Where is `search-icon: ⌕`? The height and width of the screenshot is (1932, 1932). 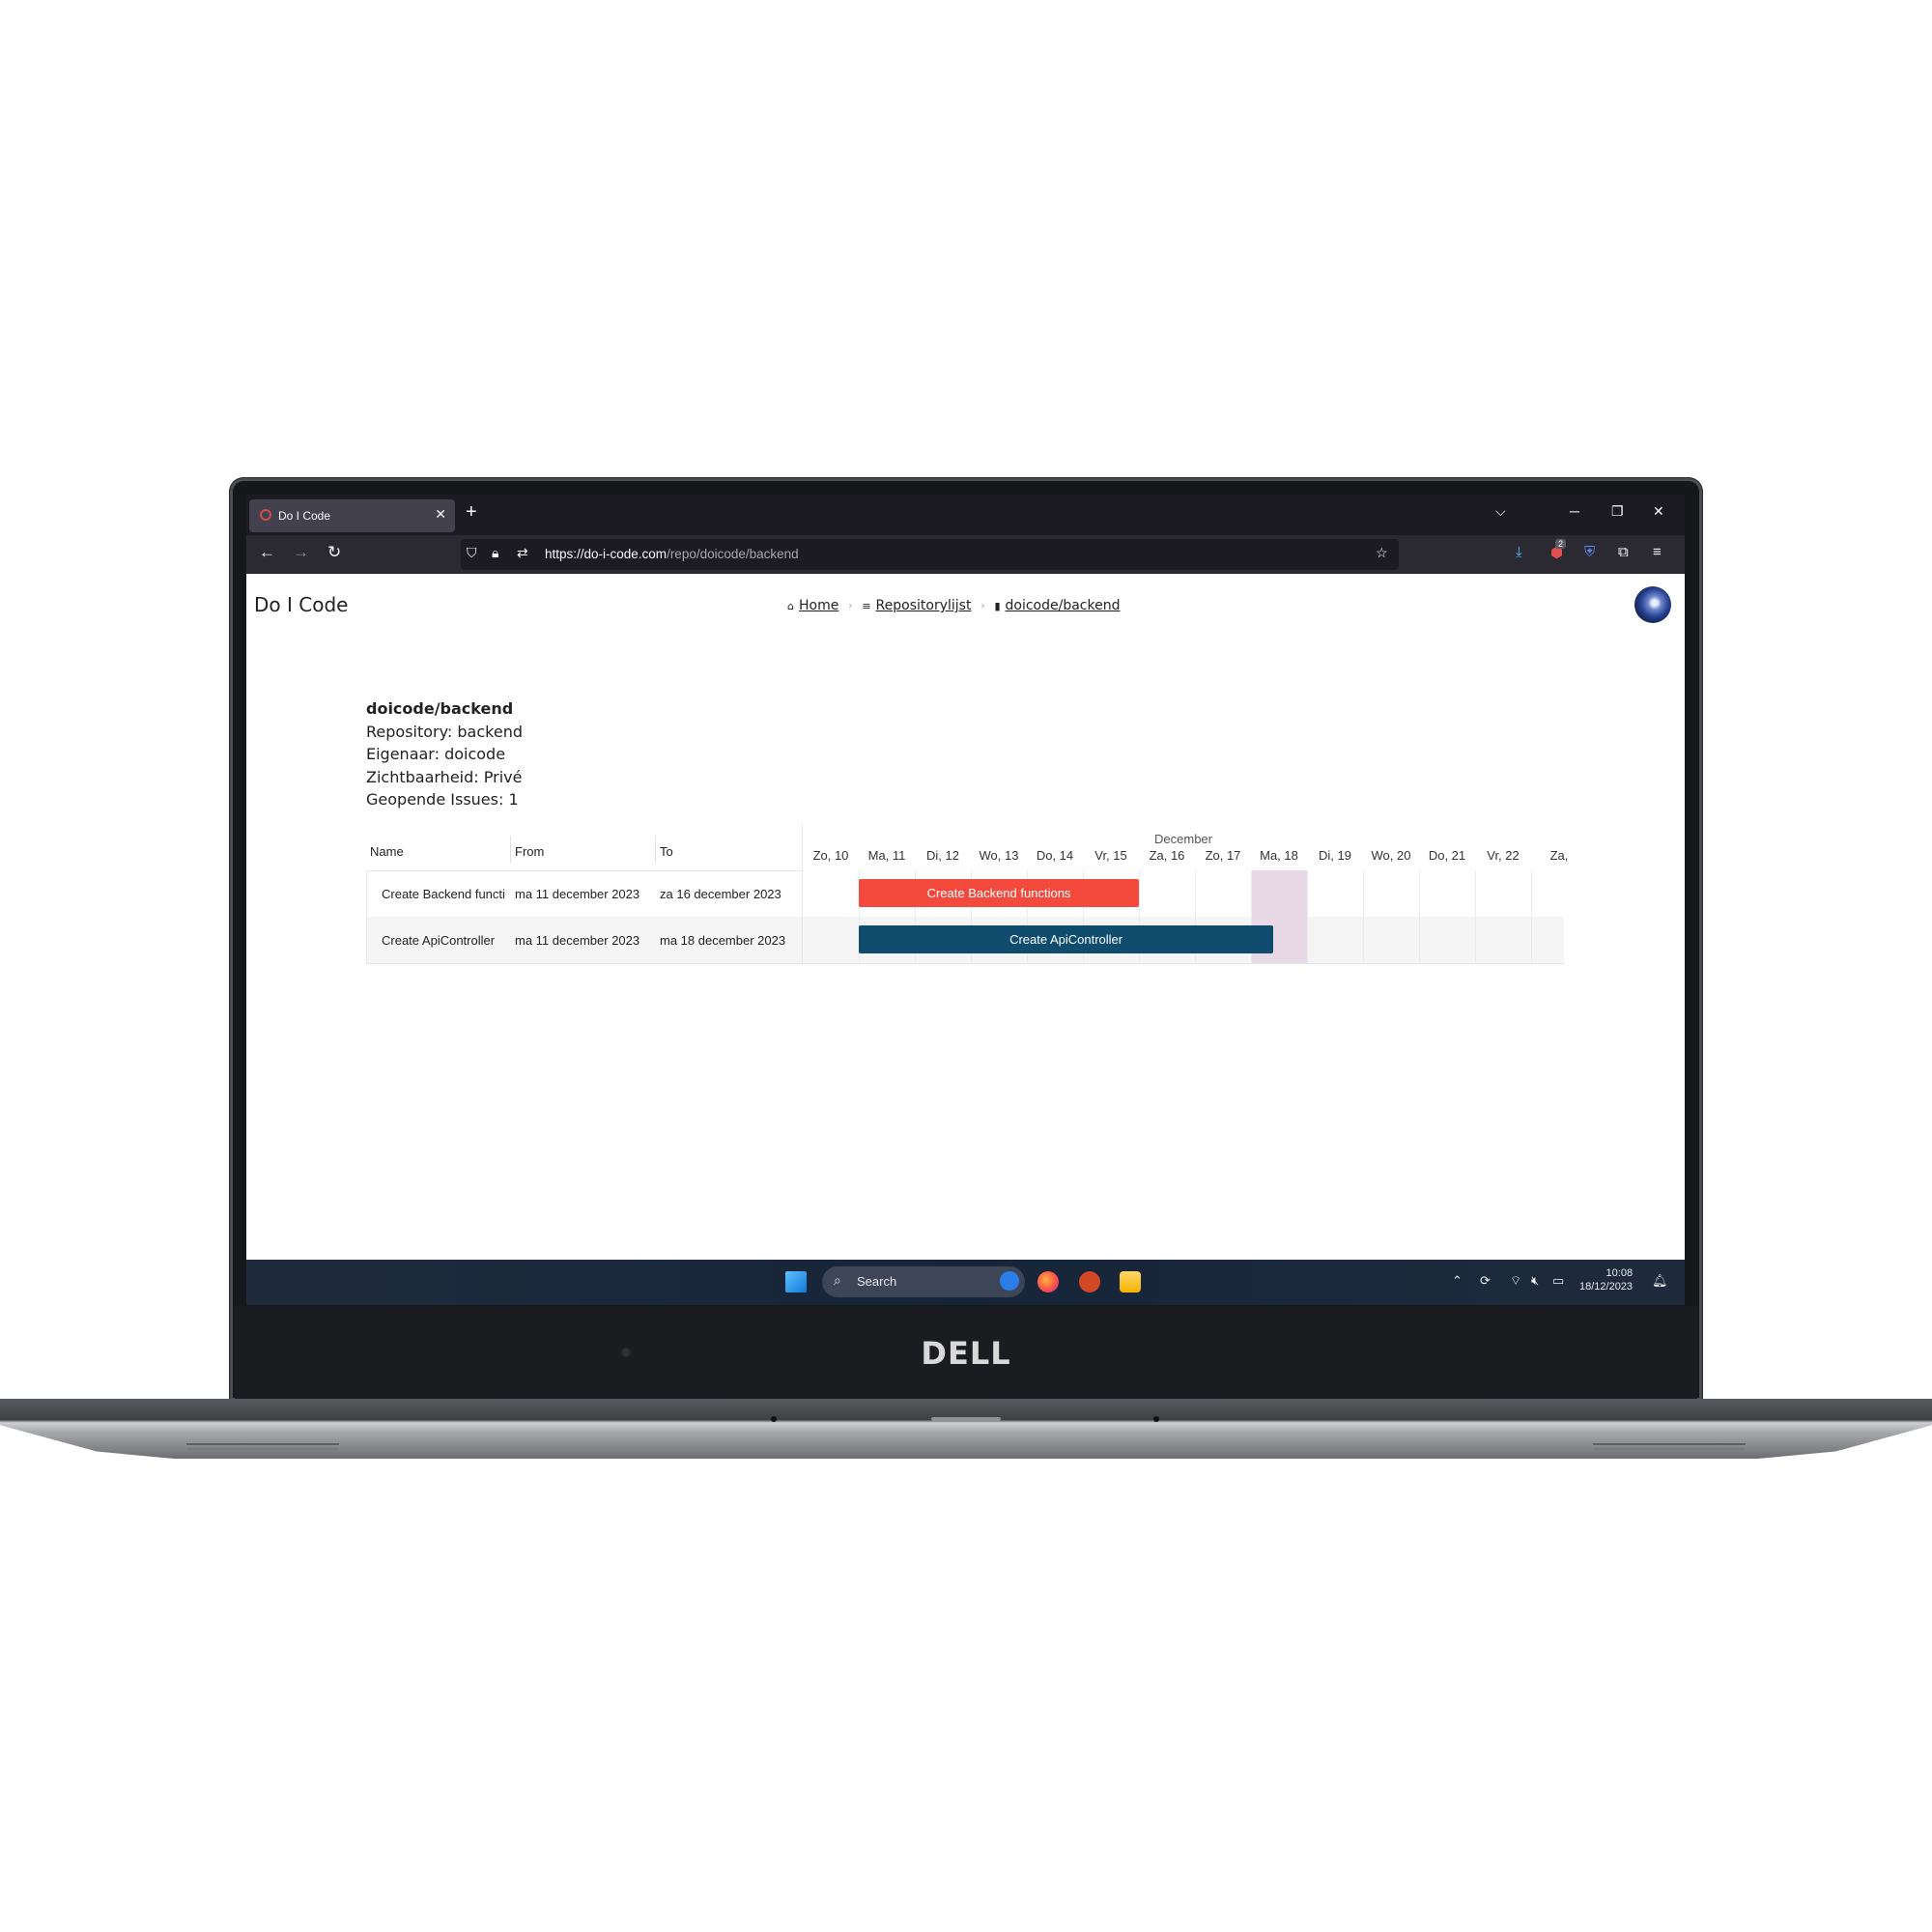 search-icon: ⌕ is located at coordinates (837, 1280).